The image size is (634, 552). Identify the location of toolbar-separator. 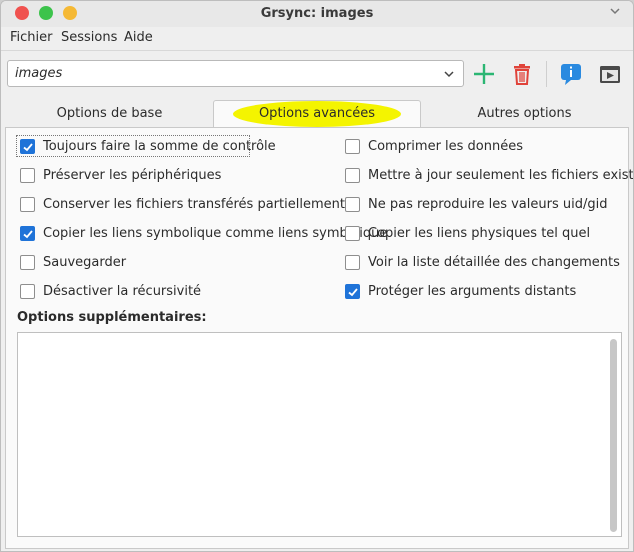
(546, 74).